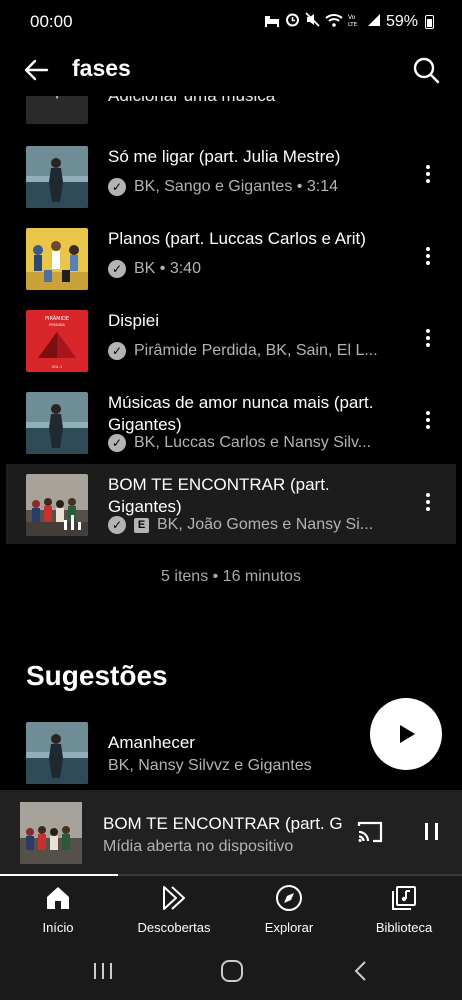 This screenshot has width=462, height=1000. Describe the element at coordinates (429, 21) in the screenshot. I see `battery-icon` at that location.